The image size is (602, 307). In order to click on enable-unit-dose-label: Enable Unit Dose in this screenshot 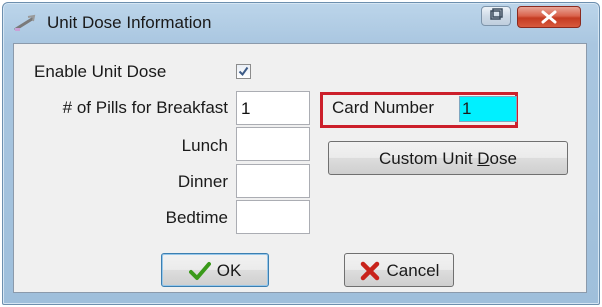, I will do `click(100, 71)`.